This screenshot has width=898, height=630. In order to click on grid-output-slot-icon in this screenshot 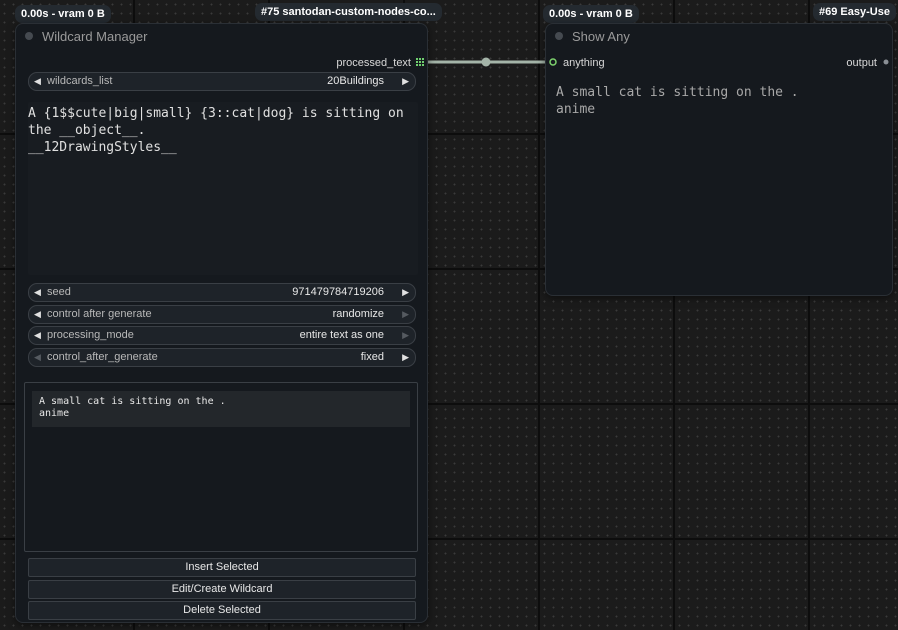, I will do `click(420, 62)`.